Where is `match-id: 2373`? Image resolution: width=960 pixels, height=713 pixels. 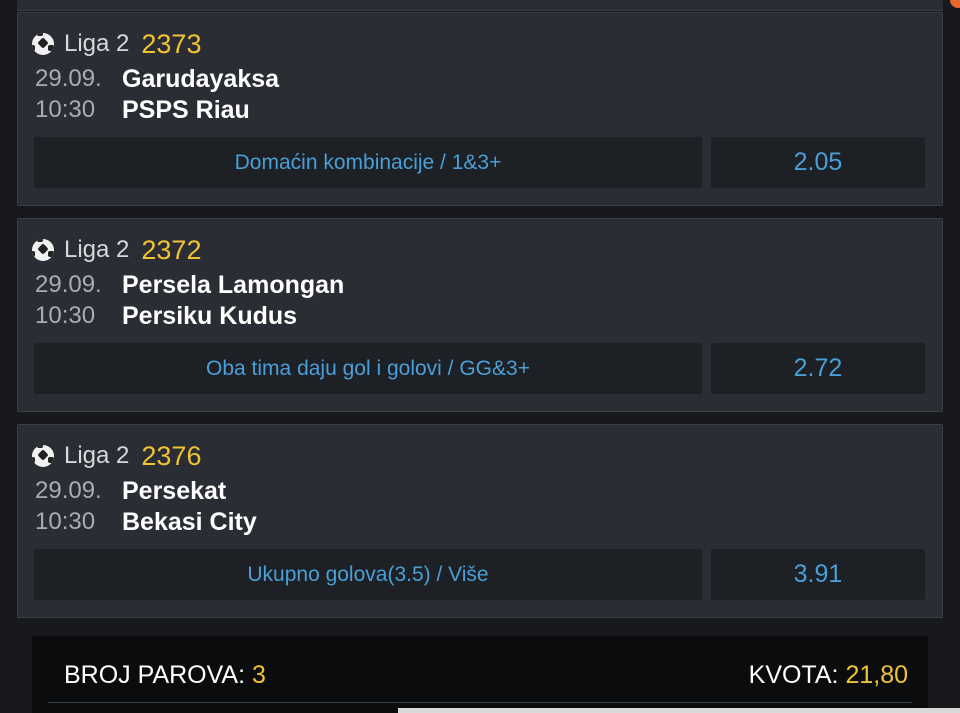 match-id: 2373 is located at coordinates (171, 43).